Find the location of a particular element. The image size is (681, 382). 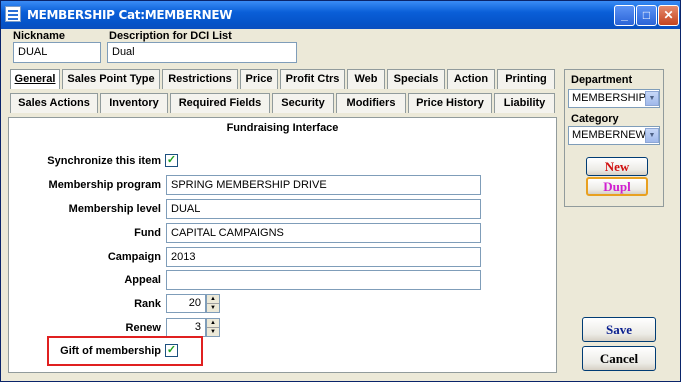

cancel-button: Cancel is located at coordinates (619, 358).